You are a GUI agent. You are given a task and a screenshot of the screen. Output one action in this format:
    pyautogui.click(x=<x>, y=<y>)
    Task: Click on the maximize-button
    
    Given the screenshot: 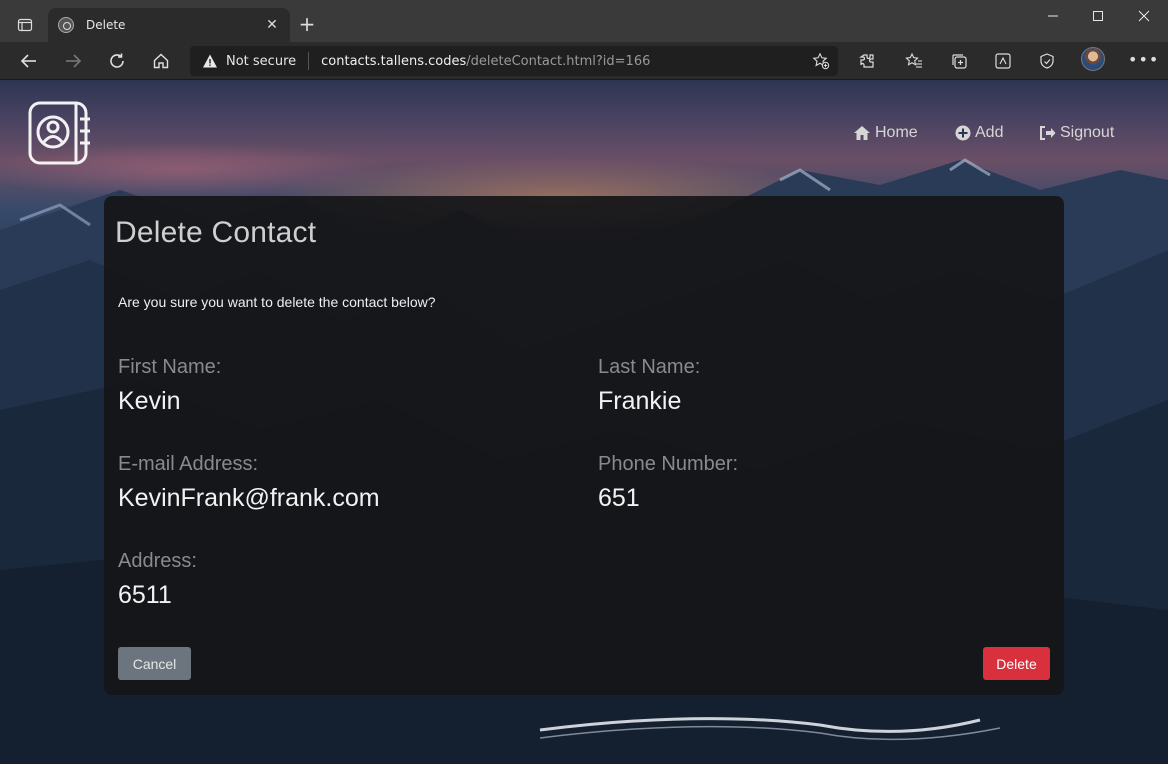 What is the action you would take?
    pyautogui.click(x=1098, y=16)
    